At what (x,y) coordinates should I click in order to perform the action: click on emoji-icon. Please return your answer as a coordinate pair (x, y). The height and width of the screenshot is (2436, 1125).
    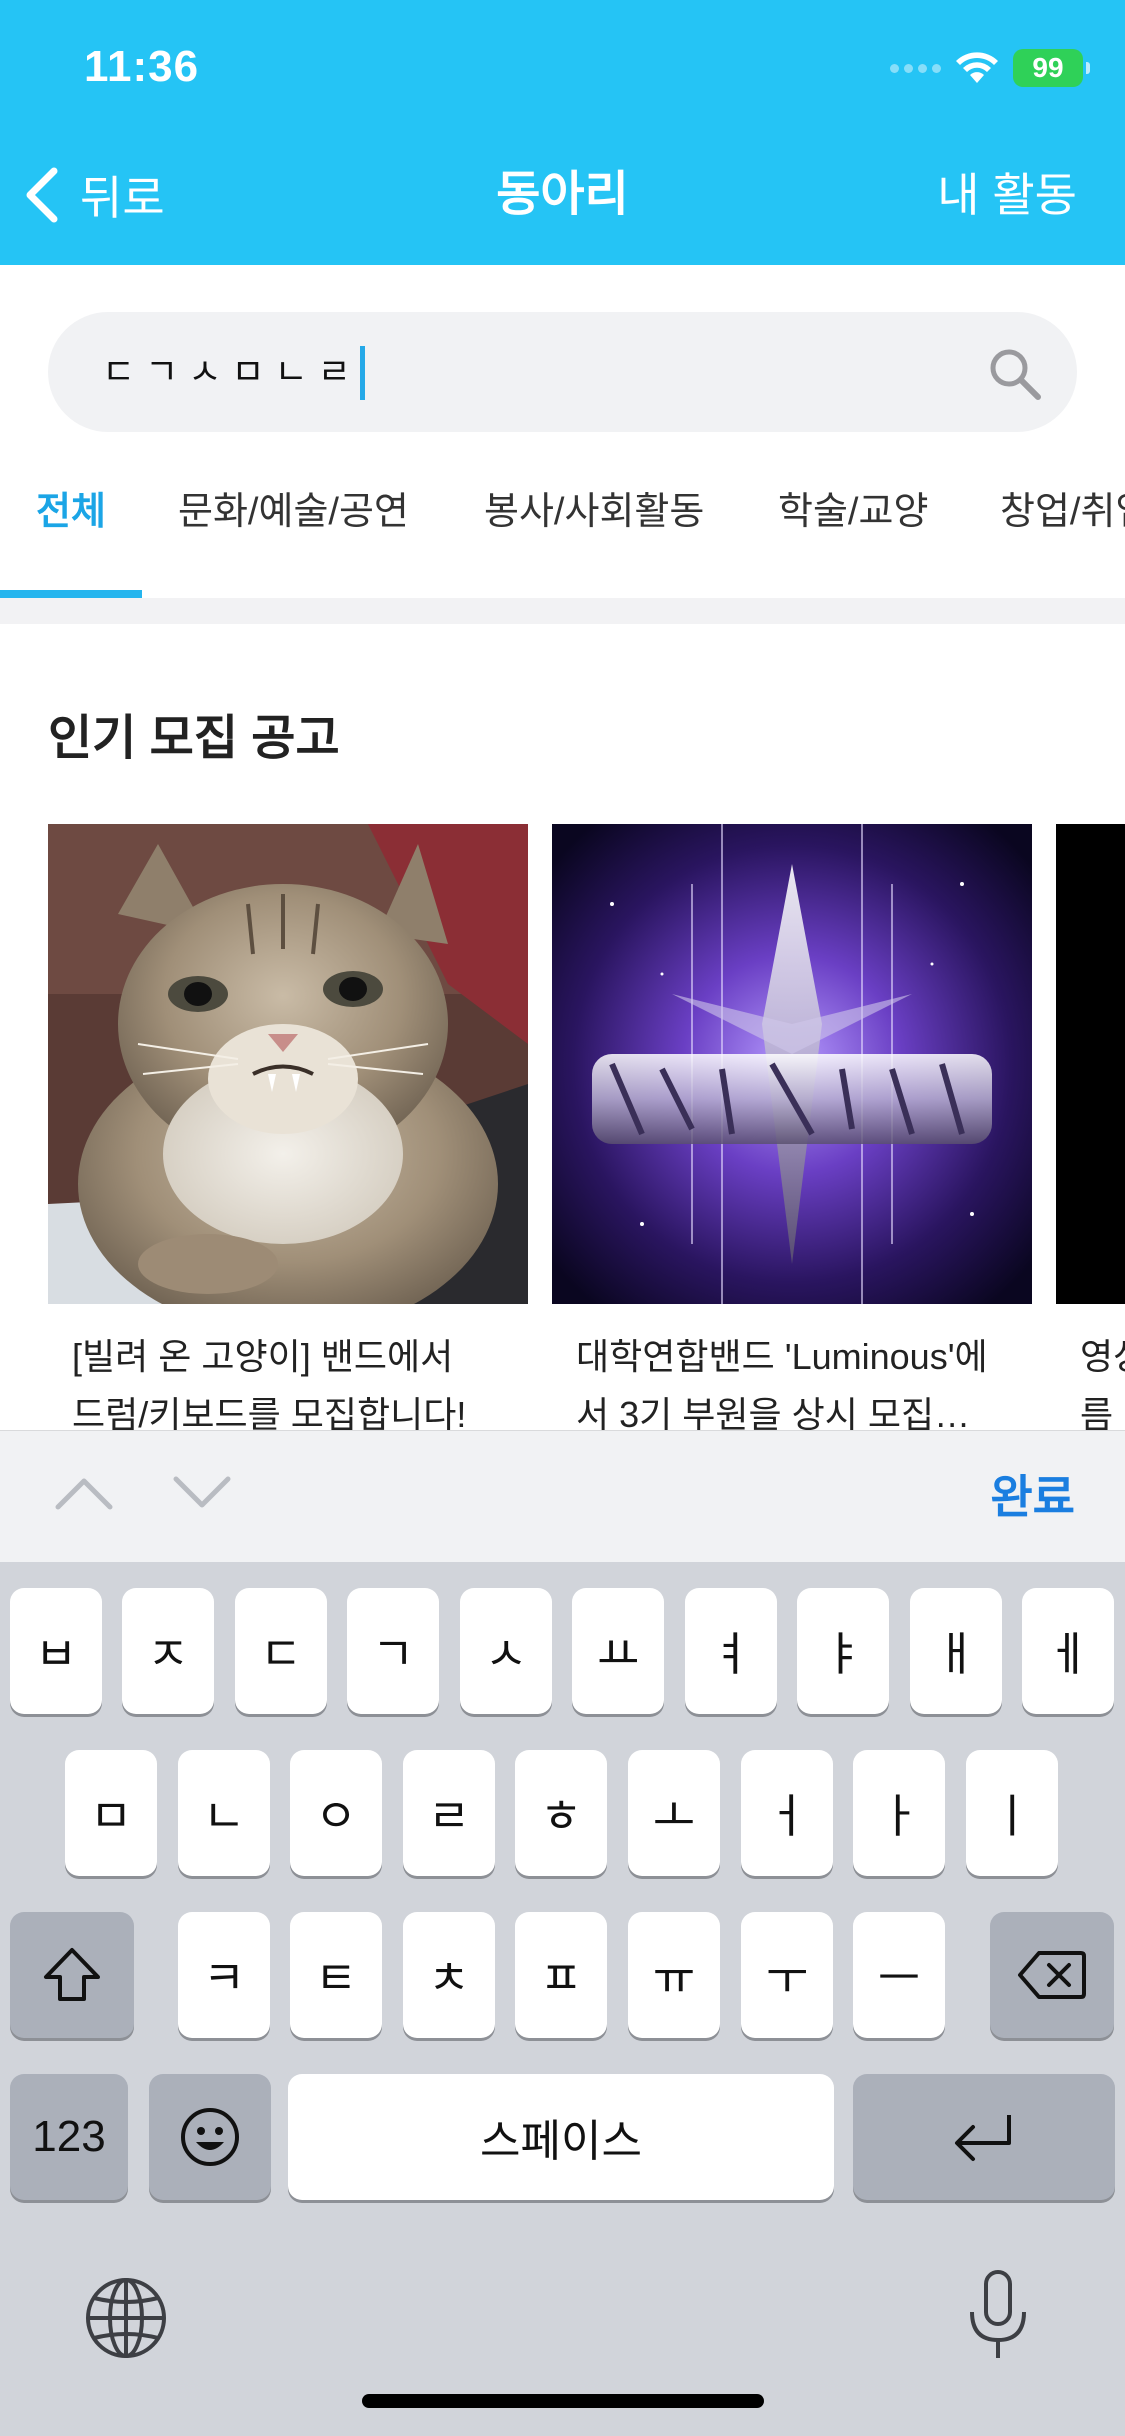
    Looking at the image, I should click on (210, 2137).